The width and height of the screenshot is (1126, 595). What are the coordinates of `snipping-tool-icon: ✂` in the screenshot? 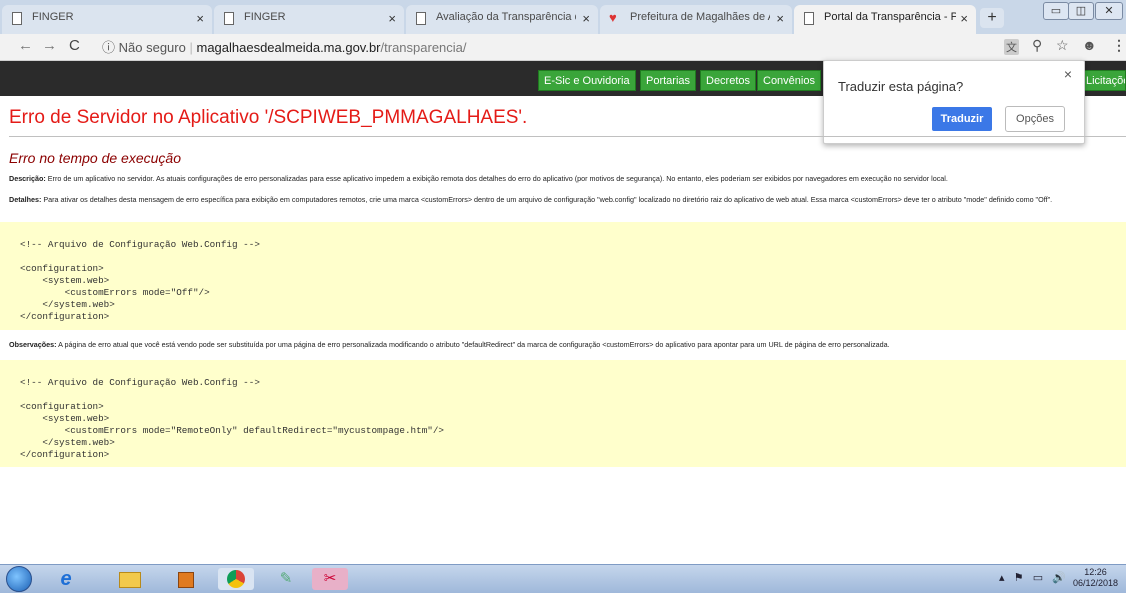 It's located at (330, 579).